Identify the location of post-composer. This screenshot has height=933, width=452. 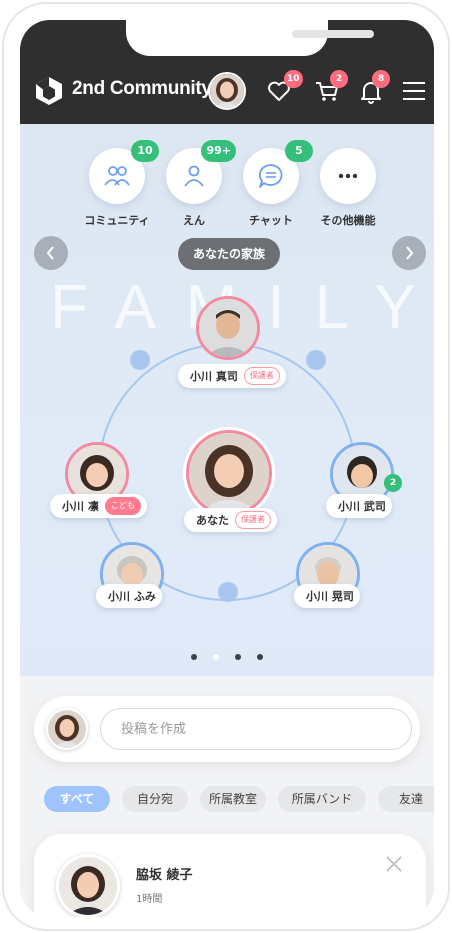
(227, 729).